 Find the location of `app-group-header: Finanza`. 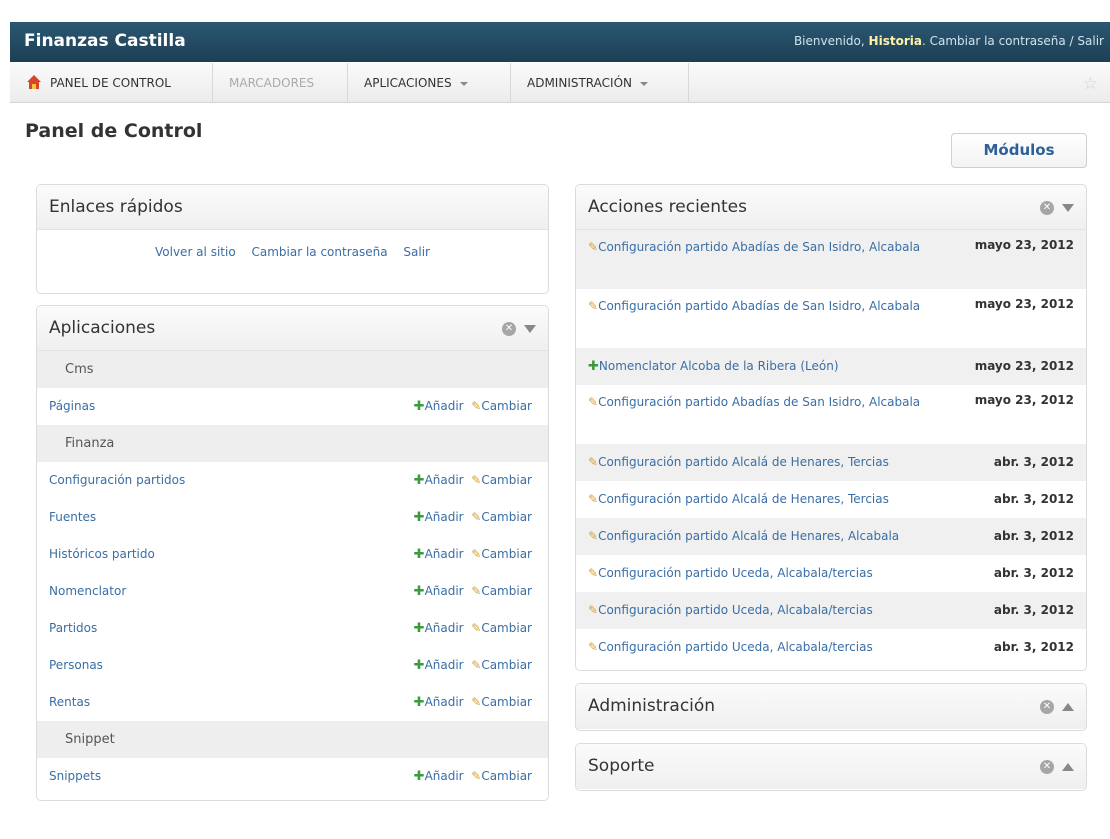

app-group-header: Finanza is located at coordinates (292, 443).